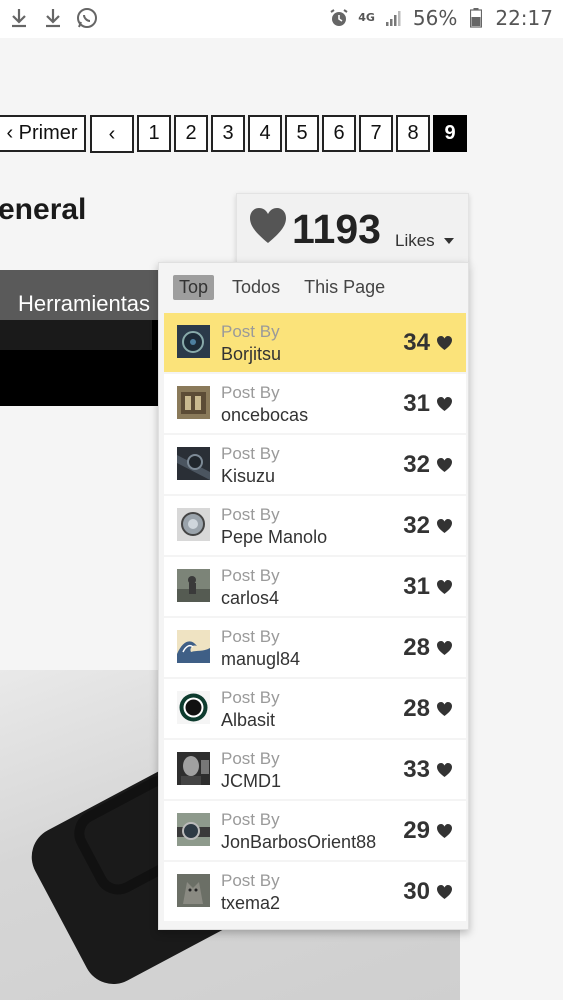 This screenshot has height=1000, width=563. I want to click on battery-percent: 56%, so click(435, 18).